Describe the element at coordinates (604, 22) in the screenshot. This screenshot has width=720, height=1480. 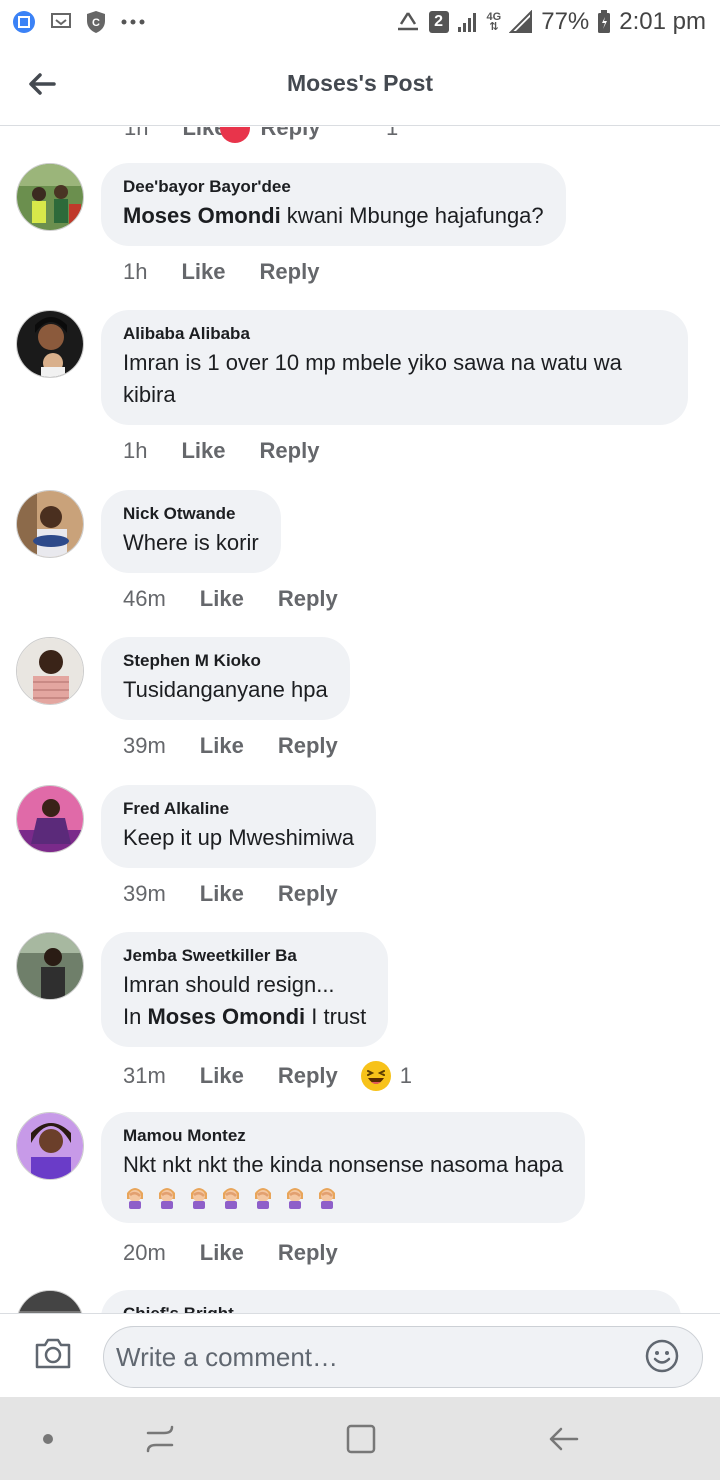
I see `battery-icon` at that location.